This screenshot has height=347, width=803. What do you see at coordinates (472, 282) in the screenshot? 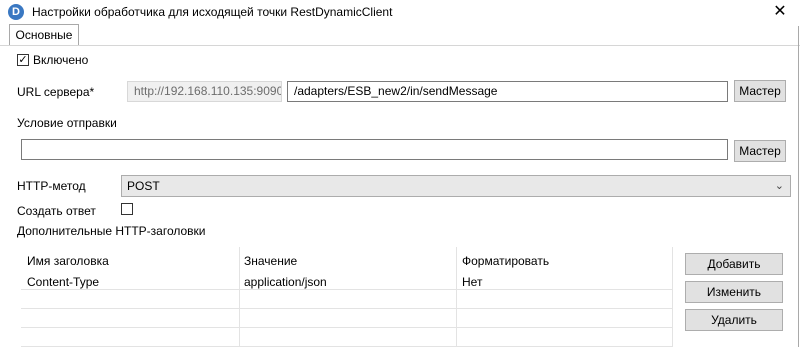
I see `table-cell-format: Нет` at bounding box center [472, 282].